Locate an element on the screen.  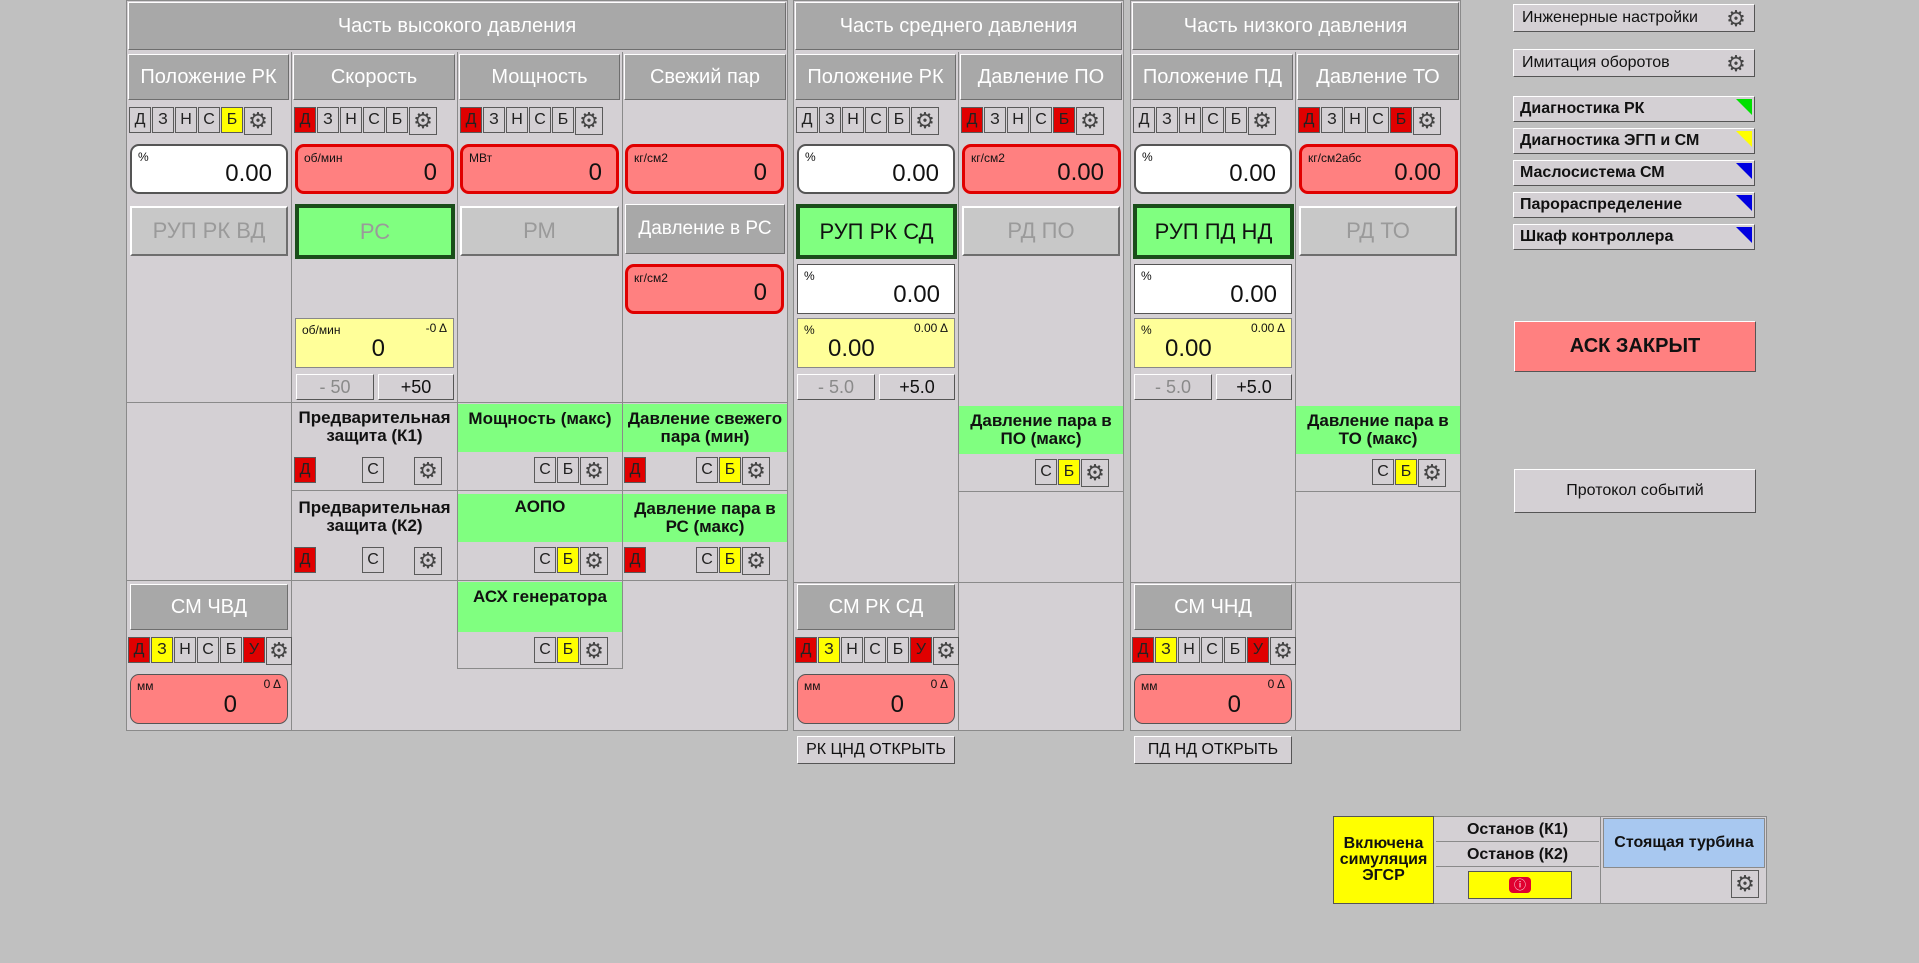
rd-po-button: РД ПО is located at coordinates (1041, 231).